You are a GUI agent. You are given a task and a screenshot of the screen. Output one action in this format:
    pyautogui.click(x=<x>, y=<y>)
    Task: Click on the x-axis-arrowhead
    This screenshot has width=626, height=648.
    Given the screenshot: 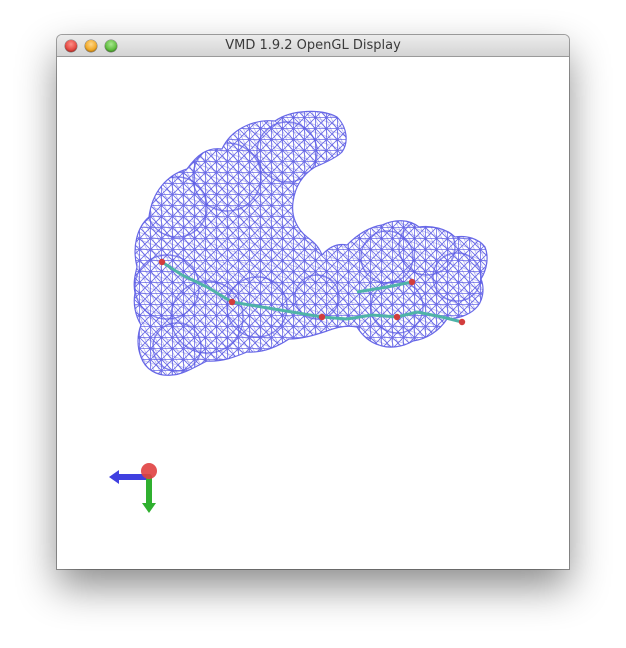 What is the action you would take?
    pyautogui.click(x=114, y=477)
    